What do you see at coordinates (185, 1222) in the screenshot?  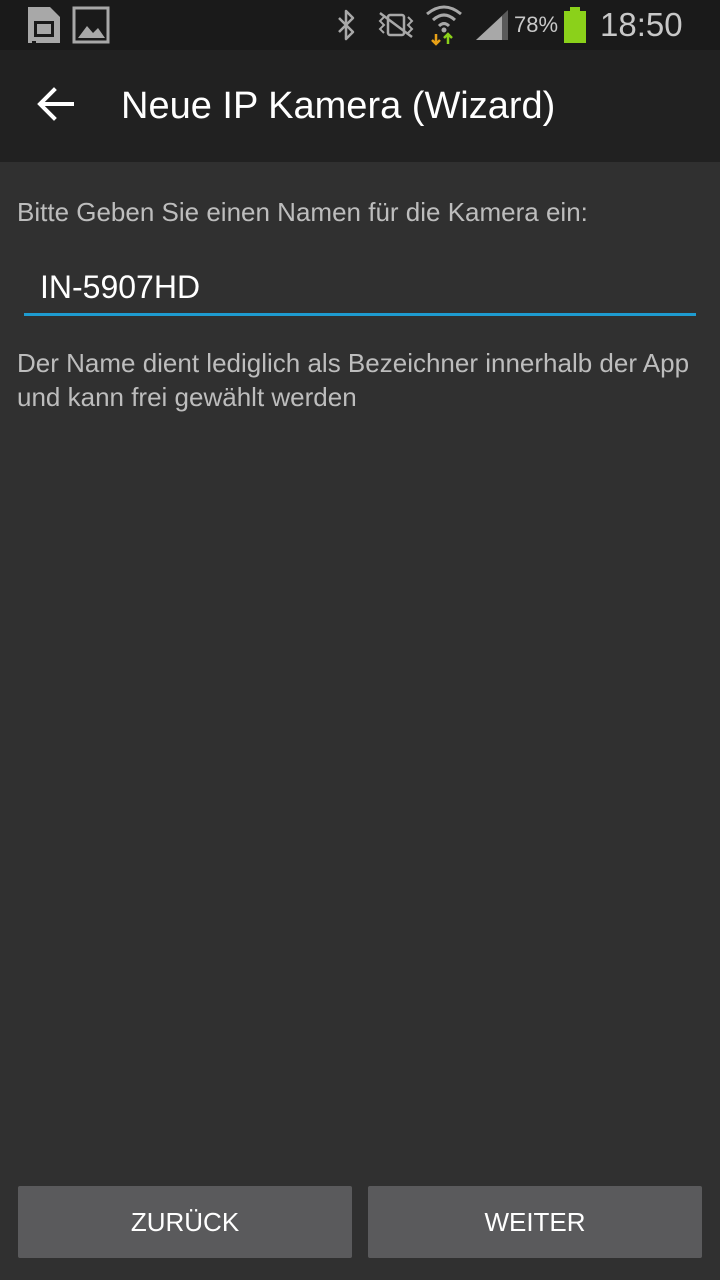 I see `back-step-button: ZURÜCK` at bounding box center [185, 1222].